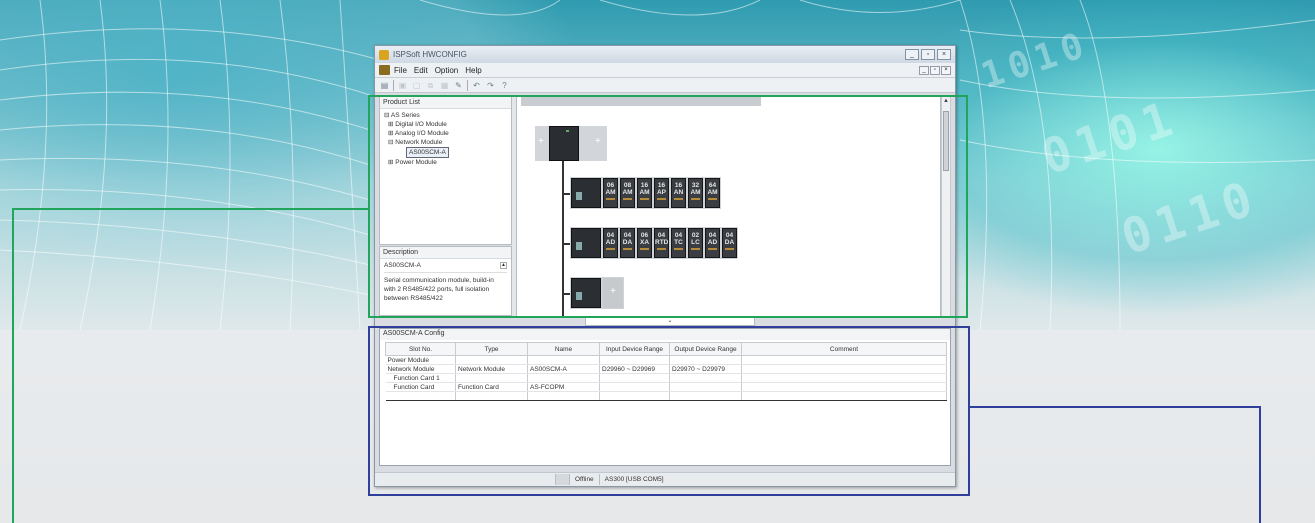 The height and width of the screenshot is (523, 1315). I want to click on menu-file: File, so click(400, 70).